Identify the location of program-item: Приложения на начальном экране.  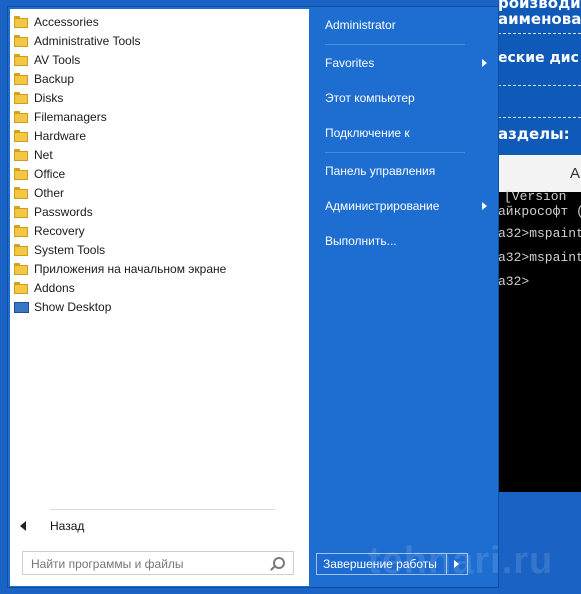
(158, 269).